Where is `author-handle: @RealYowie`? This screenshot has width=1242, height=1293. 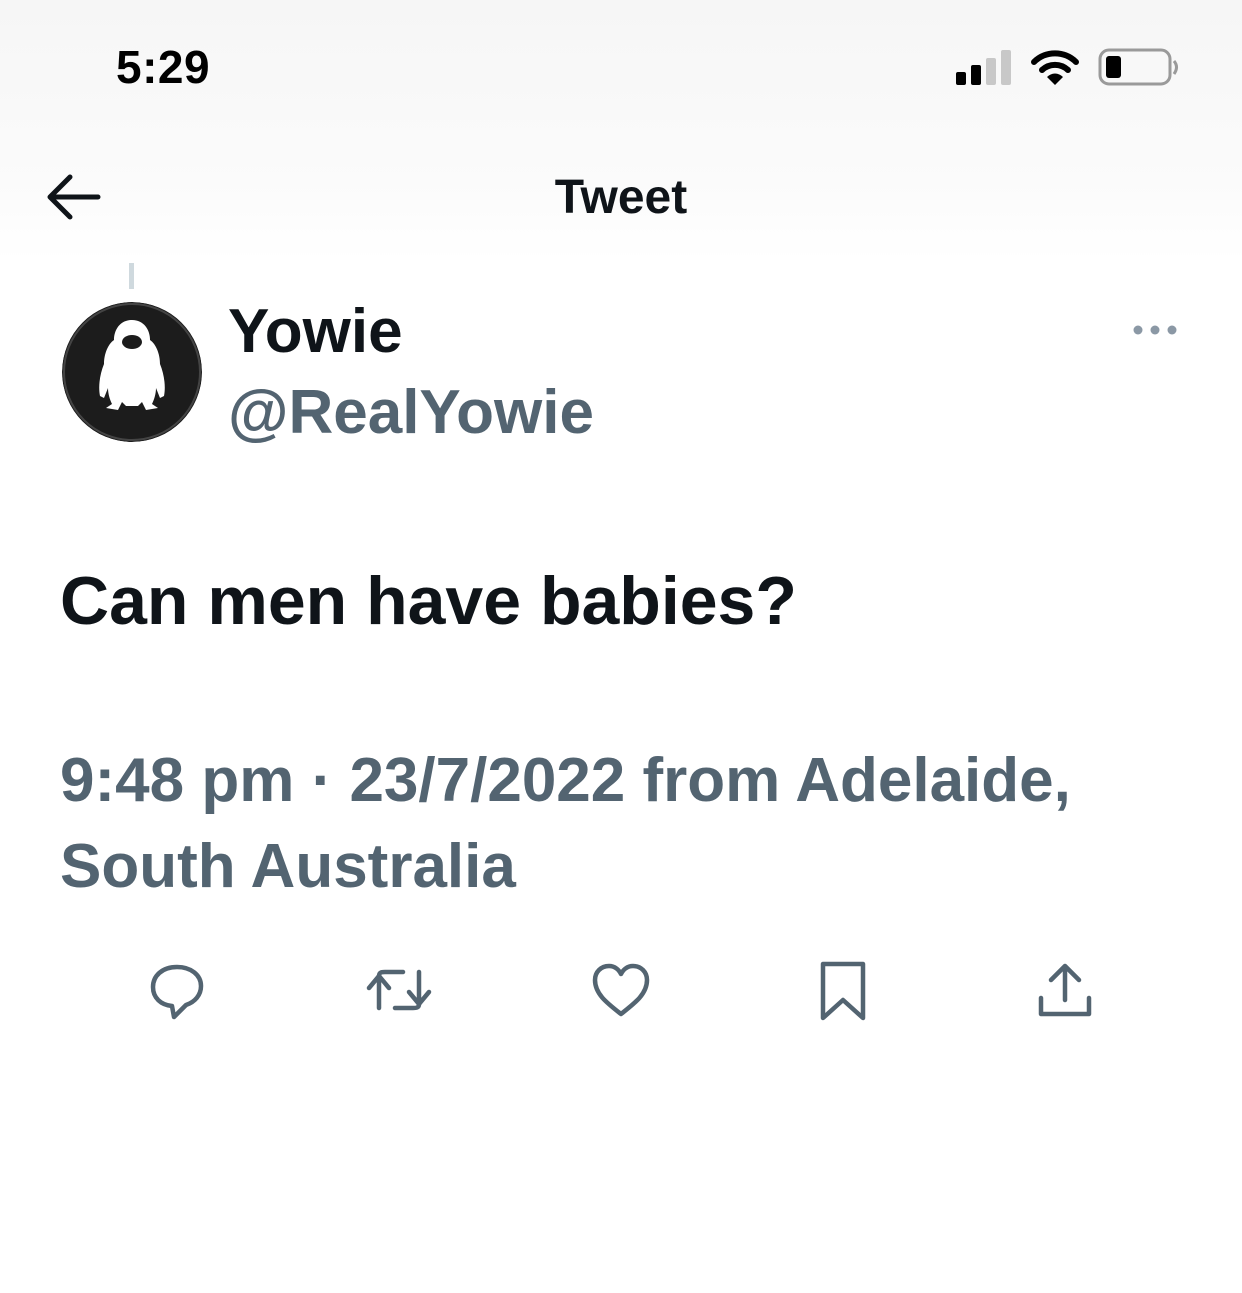
author-handle: @RealYowie is located at coordinates (411, 412).